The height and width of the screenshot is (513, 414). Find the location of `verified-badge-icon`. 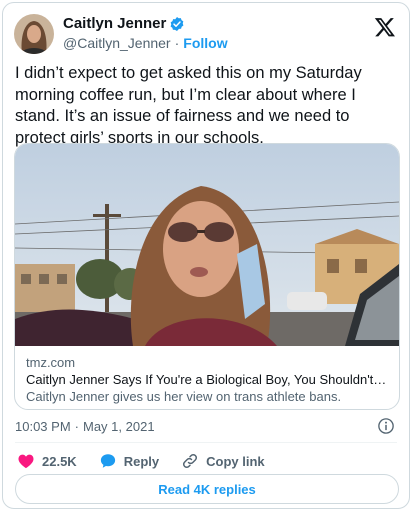

verified-badge-icon is located at coordinates (177, 24).